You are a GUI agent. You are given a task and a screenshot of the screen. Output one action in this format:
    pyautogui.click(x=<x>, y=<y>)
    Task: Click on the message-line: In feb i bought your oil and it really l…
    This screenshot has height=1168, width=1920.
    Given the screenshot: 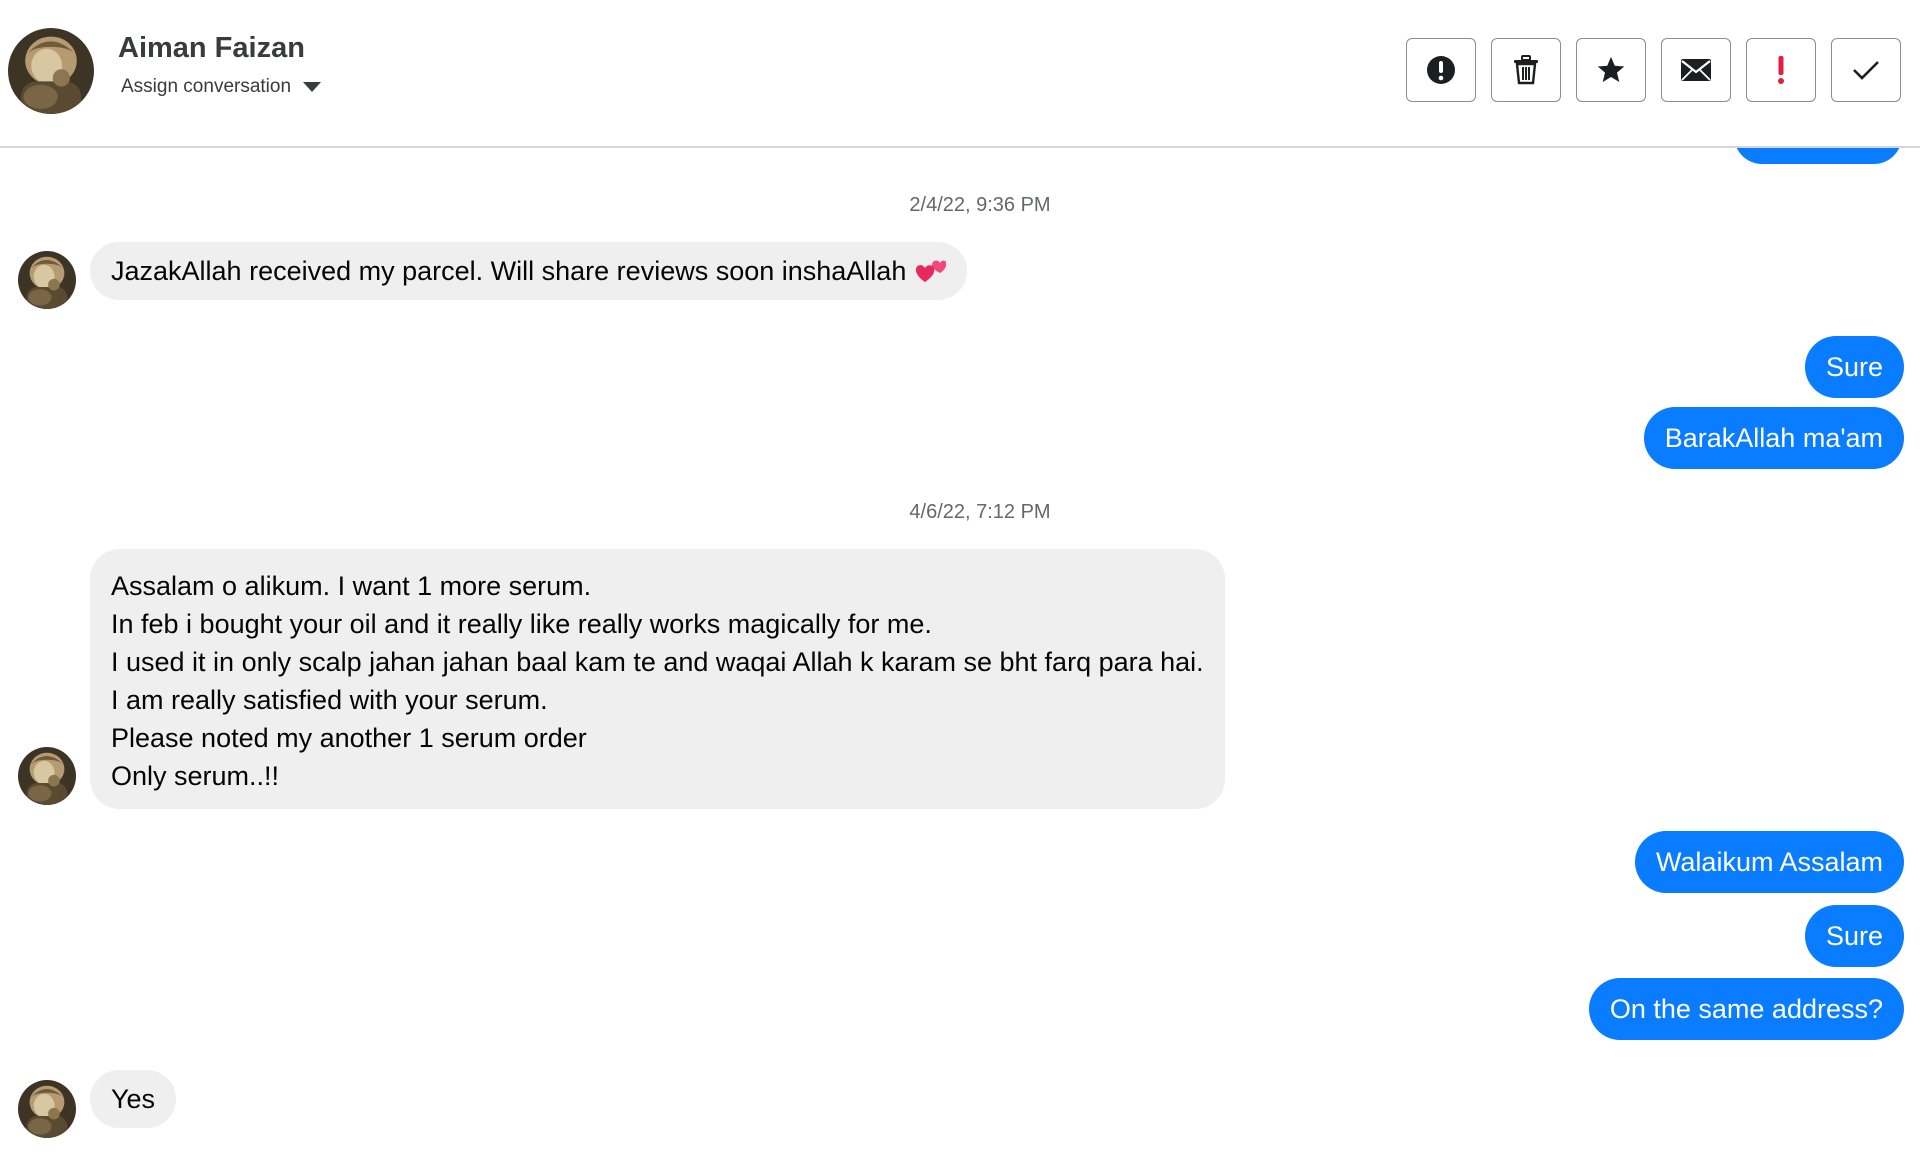 What is the action you would take?
    pyautogui.click(x=521, y=624)
    